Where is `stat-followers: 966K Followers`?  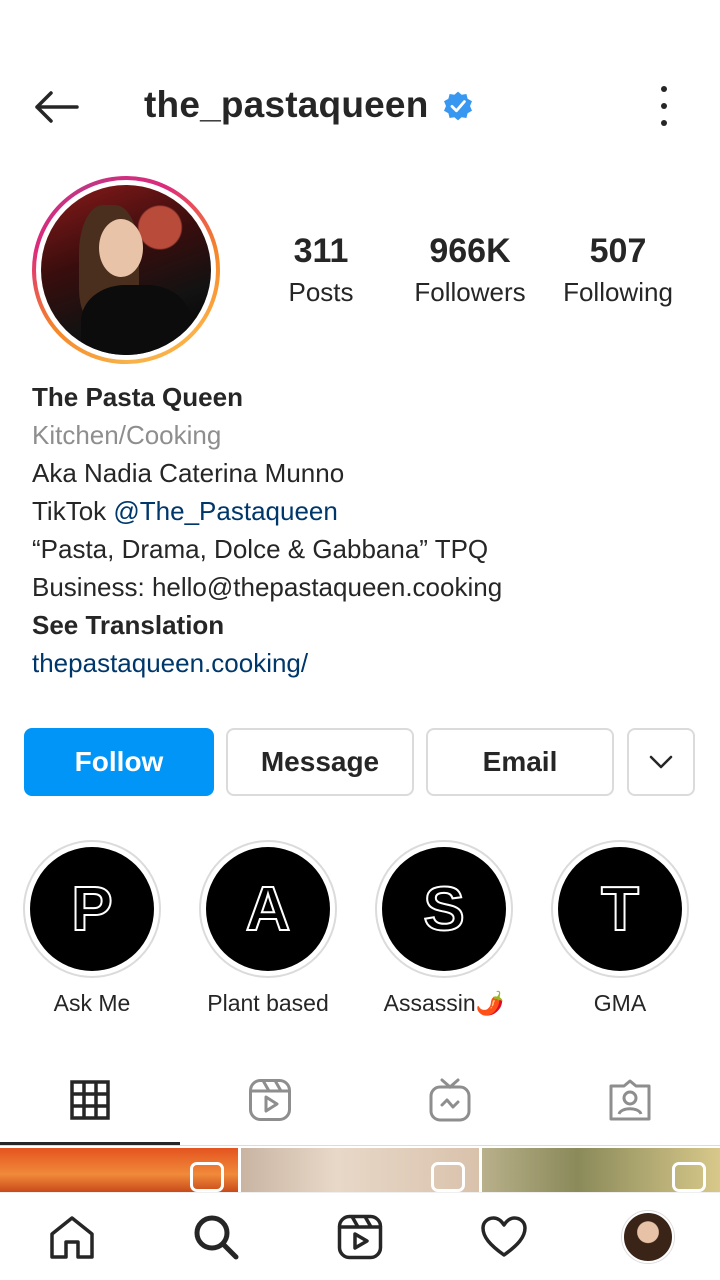
stat-followers: 966K Followers is located at coordinates (470, 270).